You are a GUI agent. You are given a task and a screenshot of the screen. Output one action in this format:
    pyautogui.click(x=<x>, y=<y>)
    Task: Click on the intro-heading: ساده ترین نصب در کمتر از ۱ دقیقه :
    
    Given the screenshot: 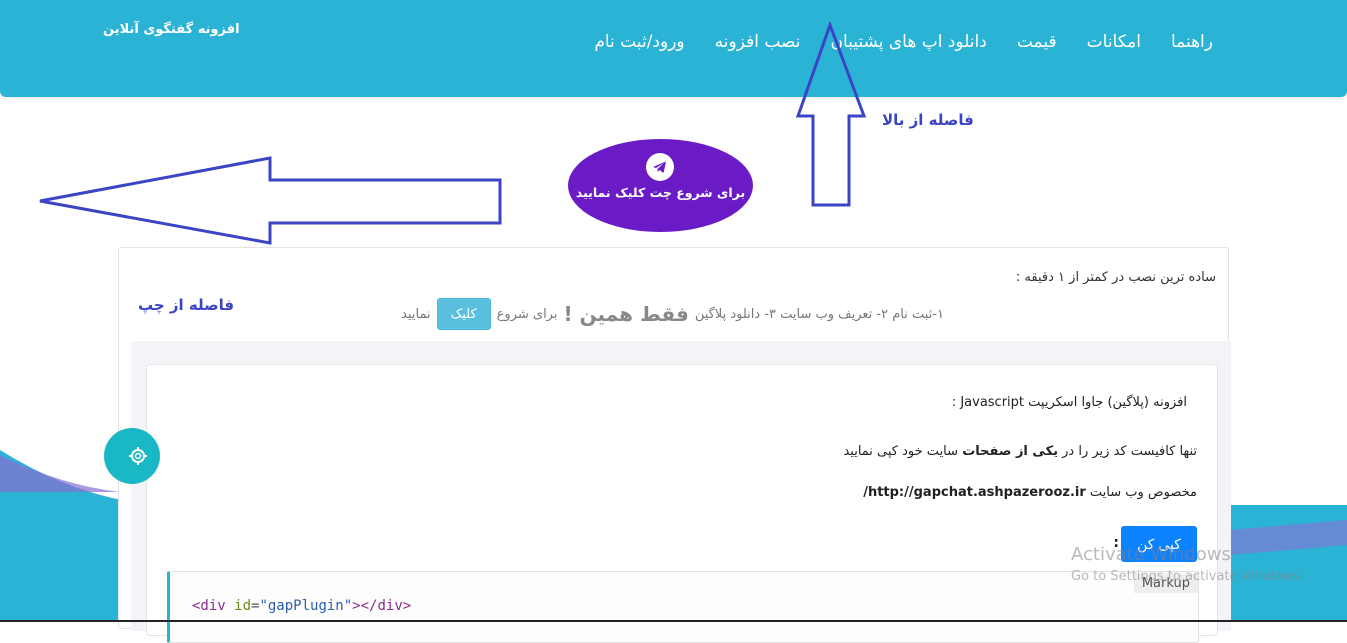 What is the action you would take?
    pyautogui.click(x=1115, y=277)
    